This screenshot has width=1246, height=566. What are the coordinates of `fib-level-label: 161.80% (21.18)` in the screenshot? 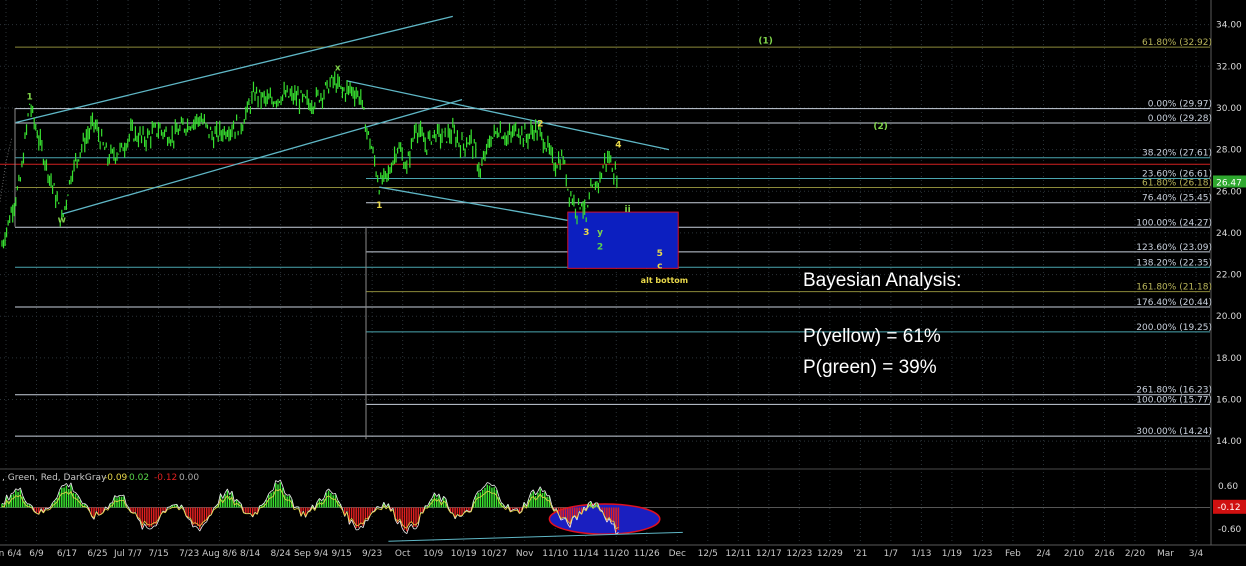 It's located at (1174, 288).